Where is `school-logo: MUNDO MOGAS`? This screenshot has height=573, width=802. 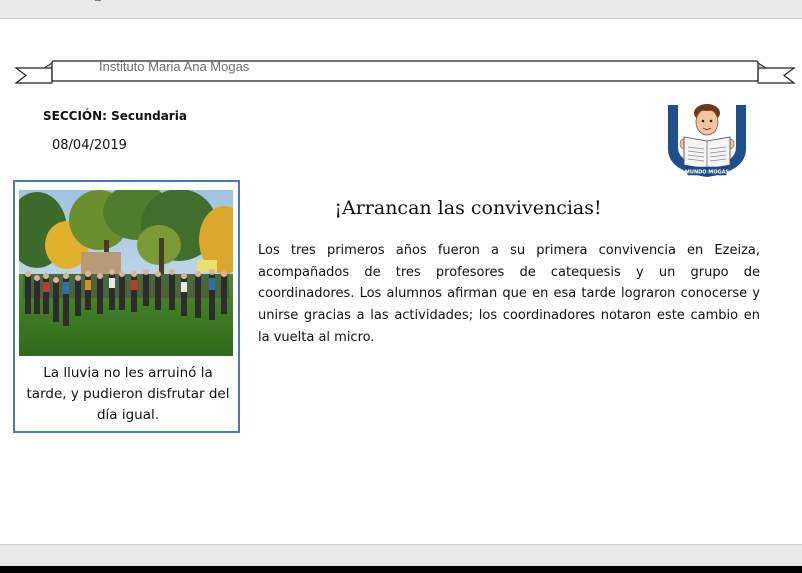
school-logo: MUNDO MOGAS is located at coordinates (707, 141).